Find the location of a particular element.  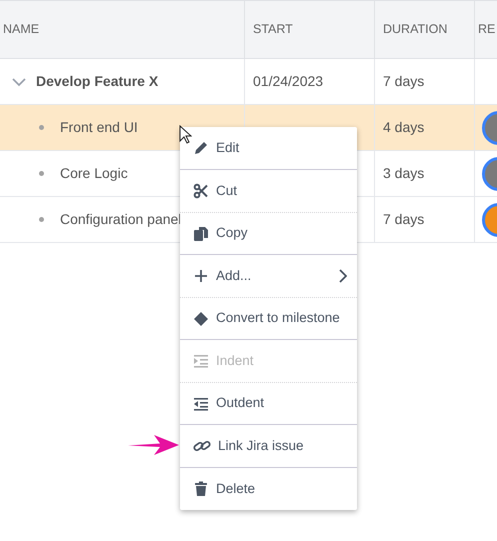

duration: 4 days is located at coordinates (403, 127).